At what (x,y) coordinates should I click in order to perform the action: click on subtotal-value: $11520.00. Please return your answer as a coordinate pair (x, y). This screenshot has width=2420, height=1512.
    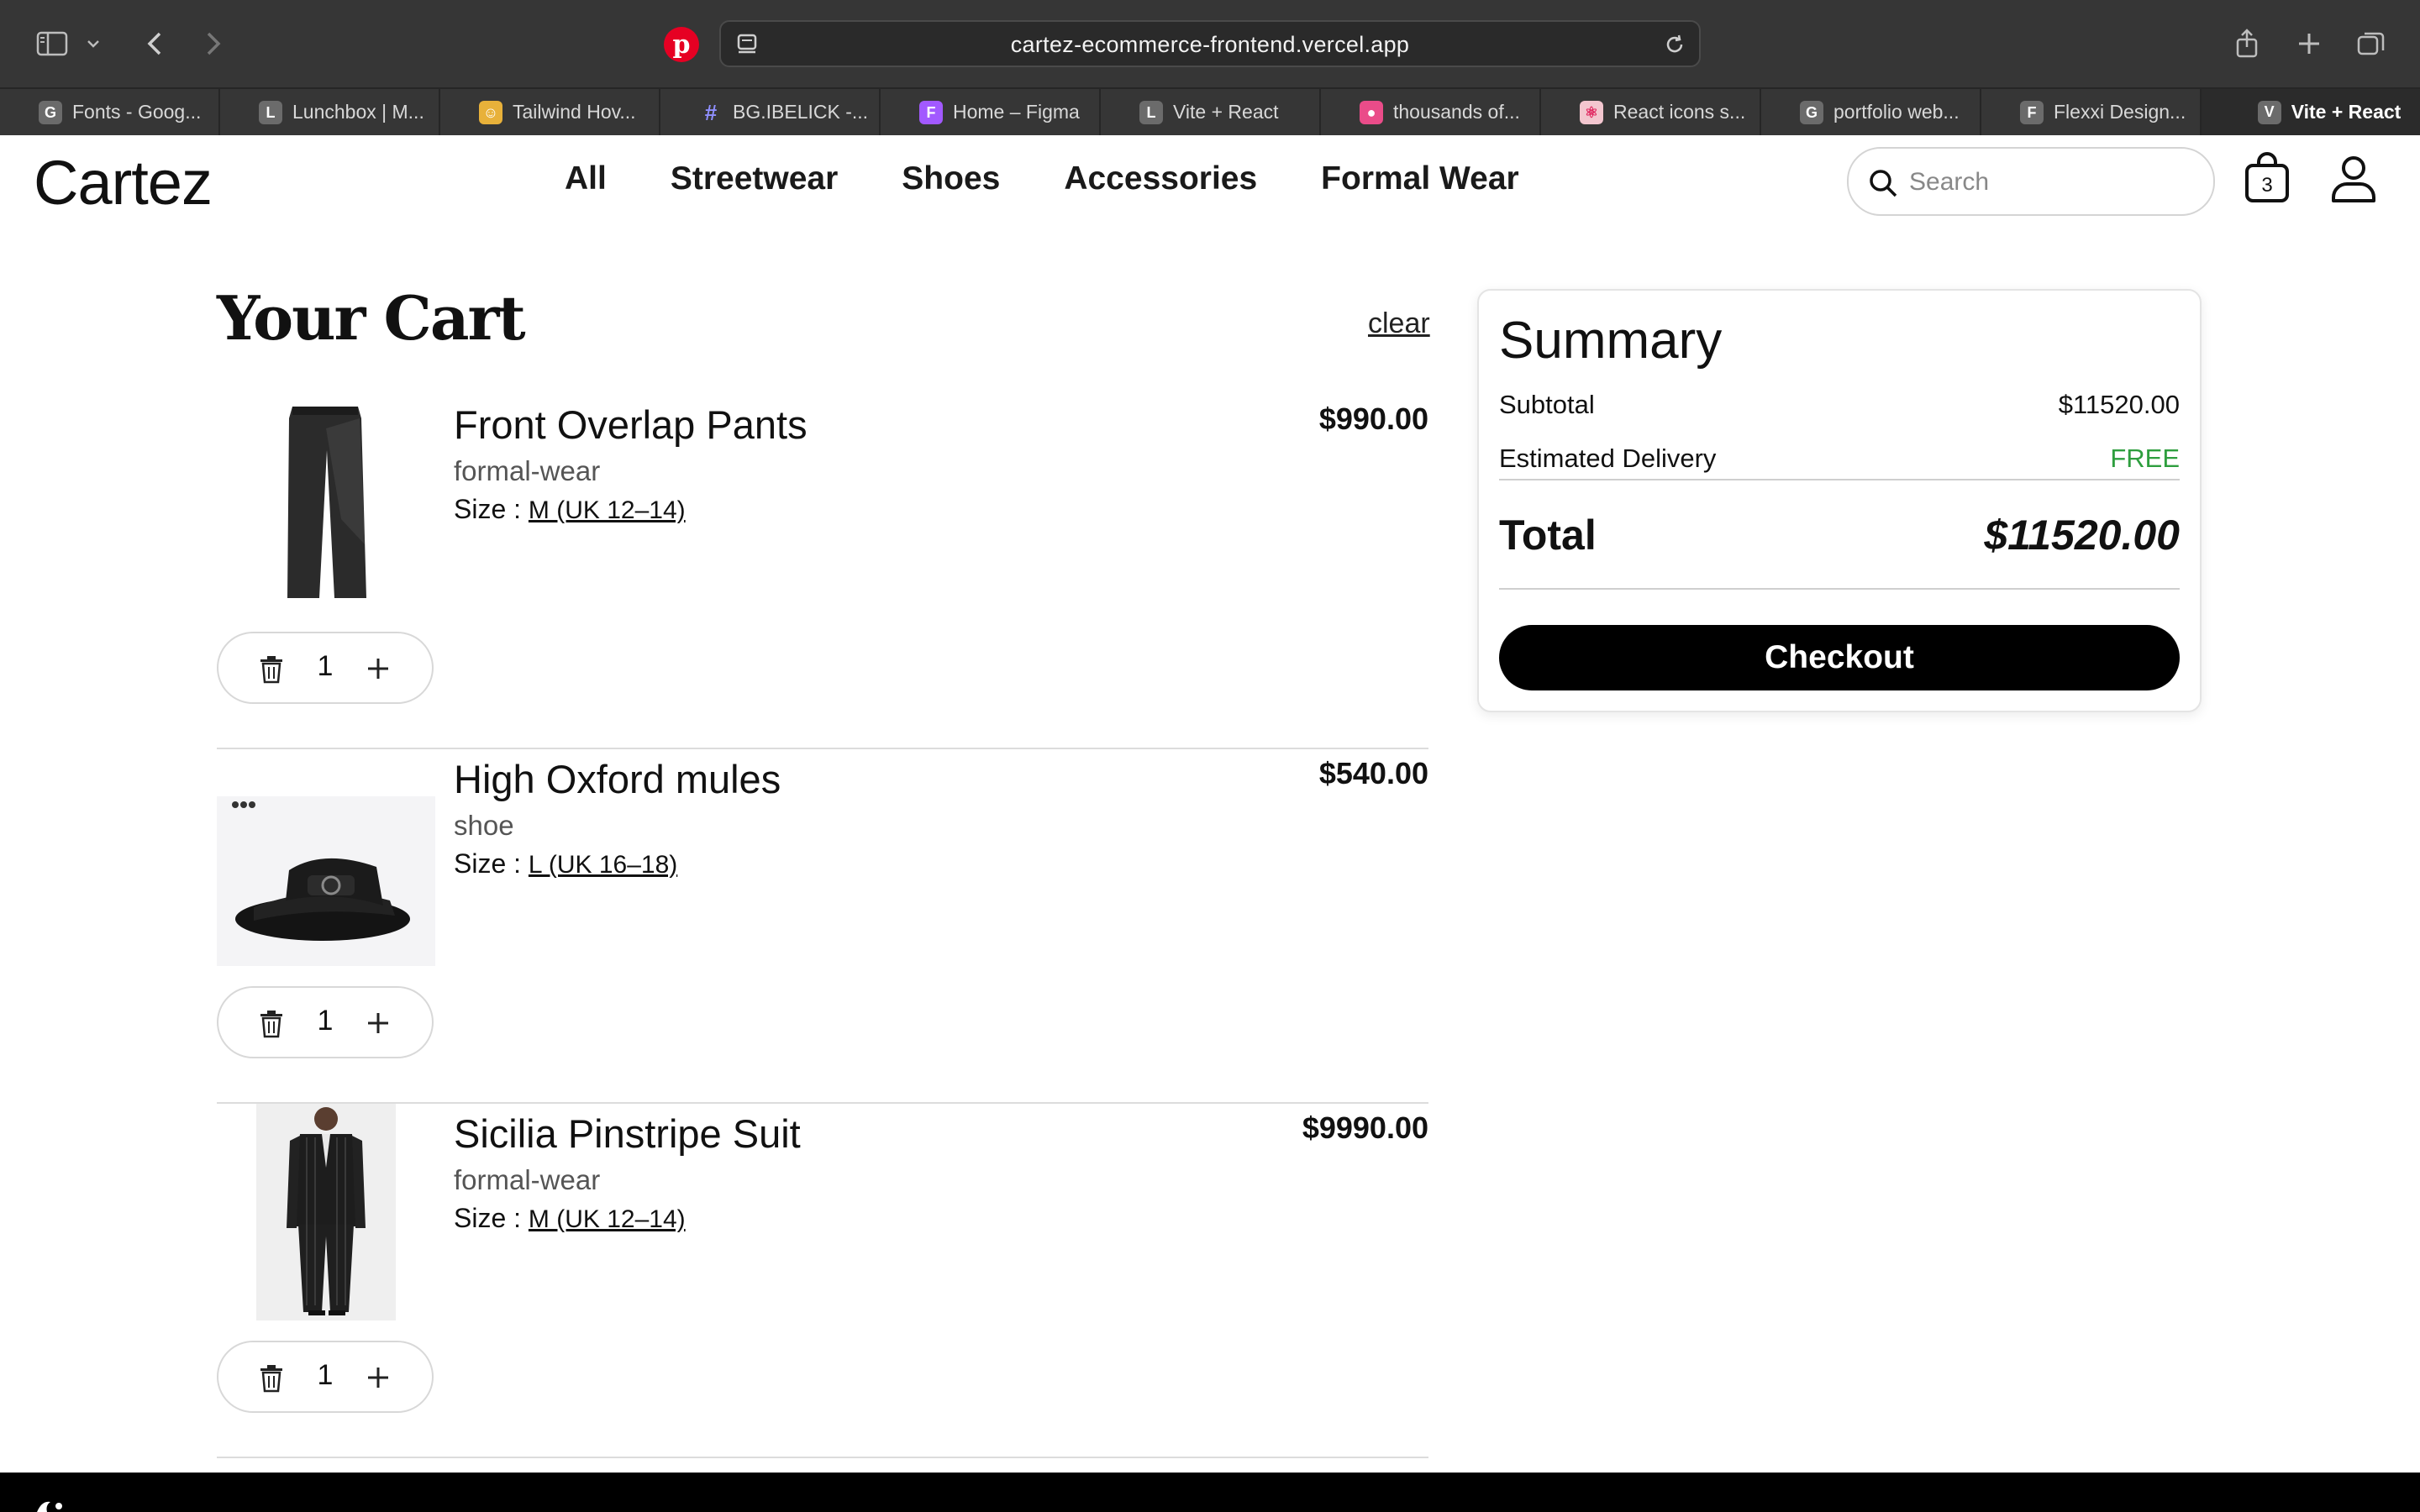
    Looking at the image, I should click on (2119, 404).